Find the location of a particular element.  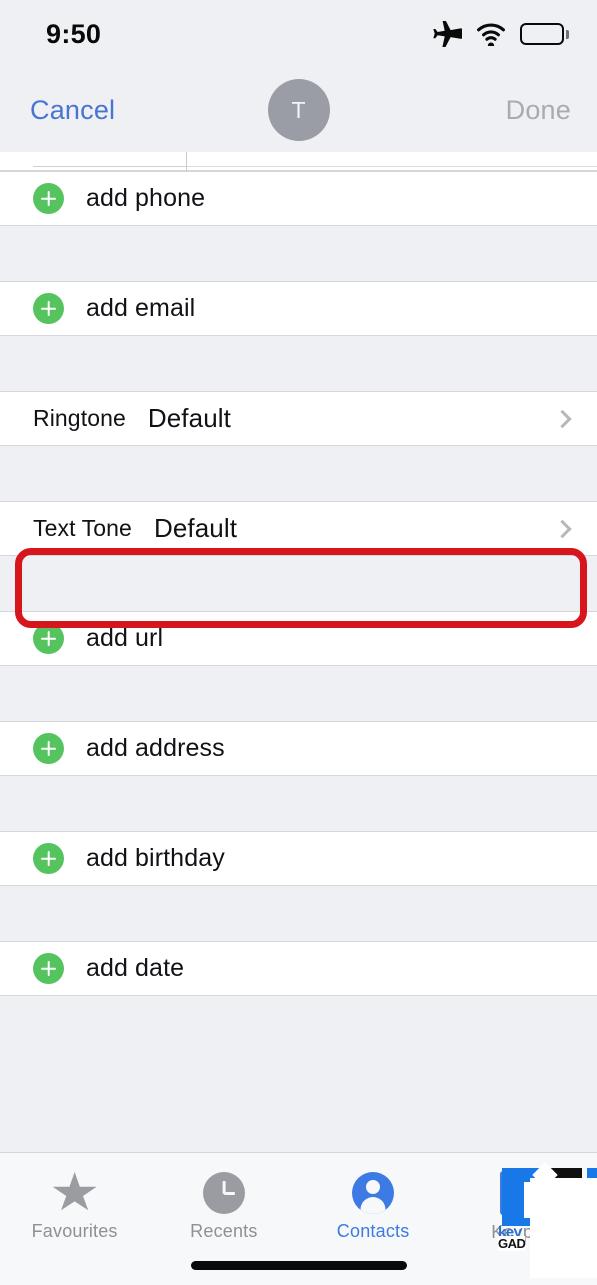

text-tone-value: Default is located at coordinates (195, 528).